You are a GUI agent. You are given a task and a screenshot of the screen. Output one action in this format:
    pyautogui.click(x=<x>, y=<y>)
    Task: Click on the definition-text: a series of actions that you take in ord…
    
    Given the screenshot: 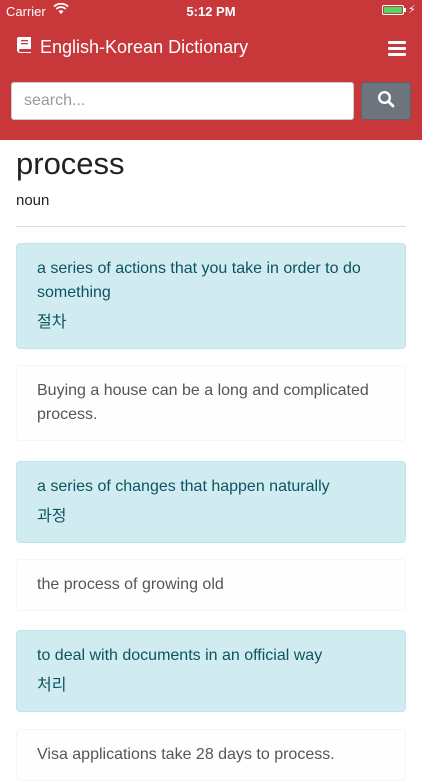 What is the action you would take?
    pyautogui.click(x=199, y=280)
    